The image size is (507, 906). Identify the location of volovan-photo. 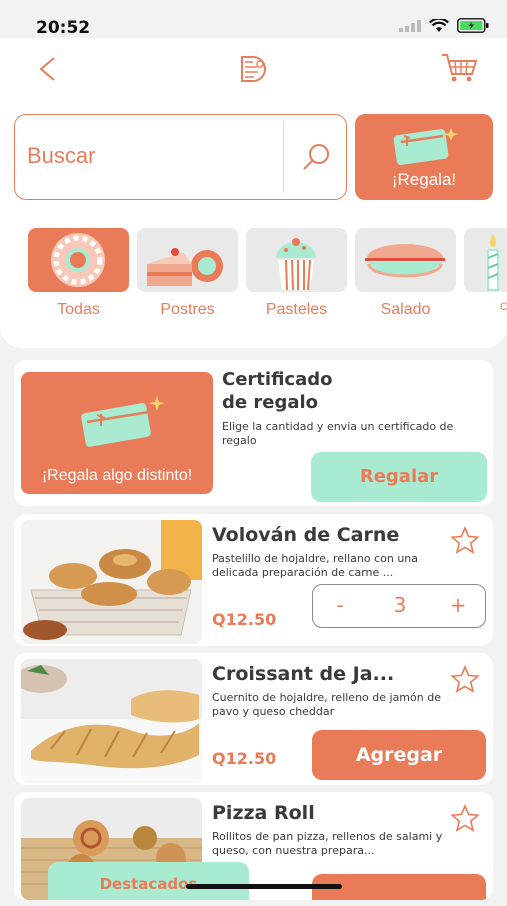
(111, 582).